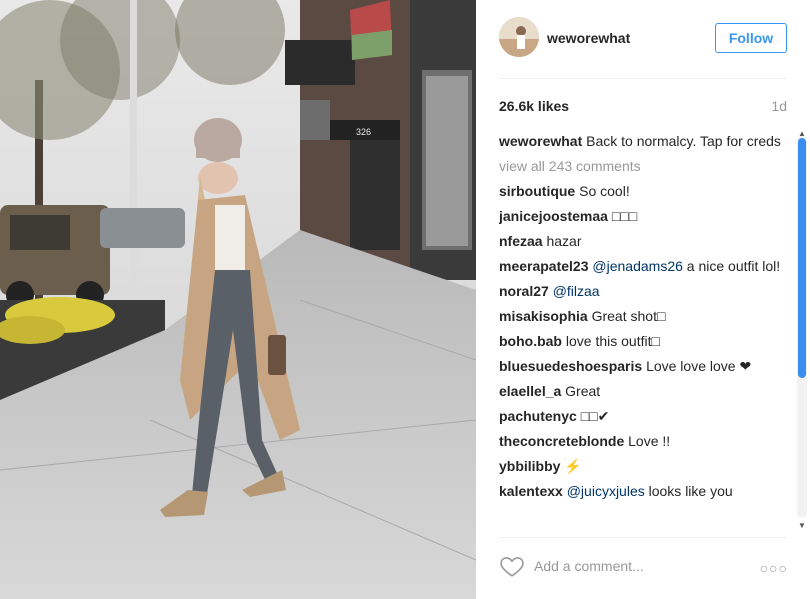  What do you see at coordinates (512, 566) in the screenshot?
I see `heart-icon` at bounding box center [512, 566].